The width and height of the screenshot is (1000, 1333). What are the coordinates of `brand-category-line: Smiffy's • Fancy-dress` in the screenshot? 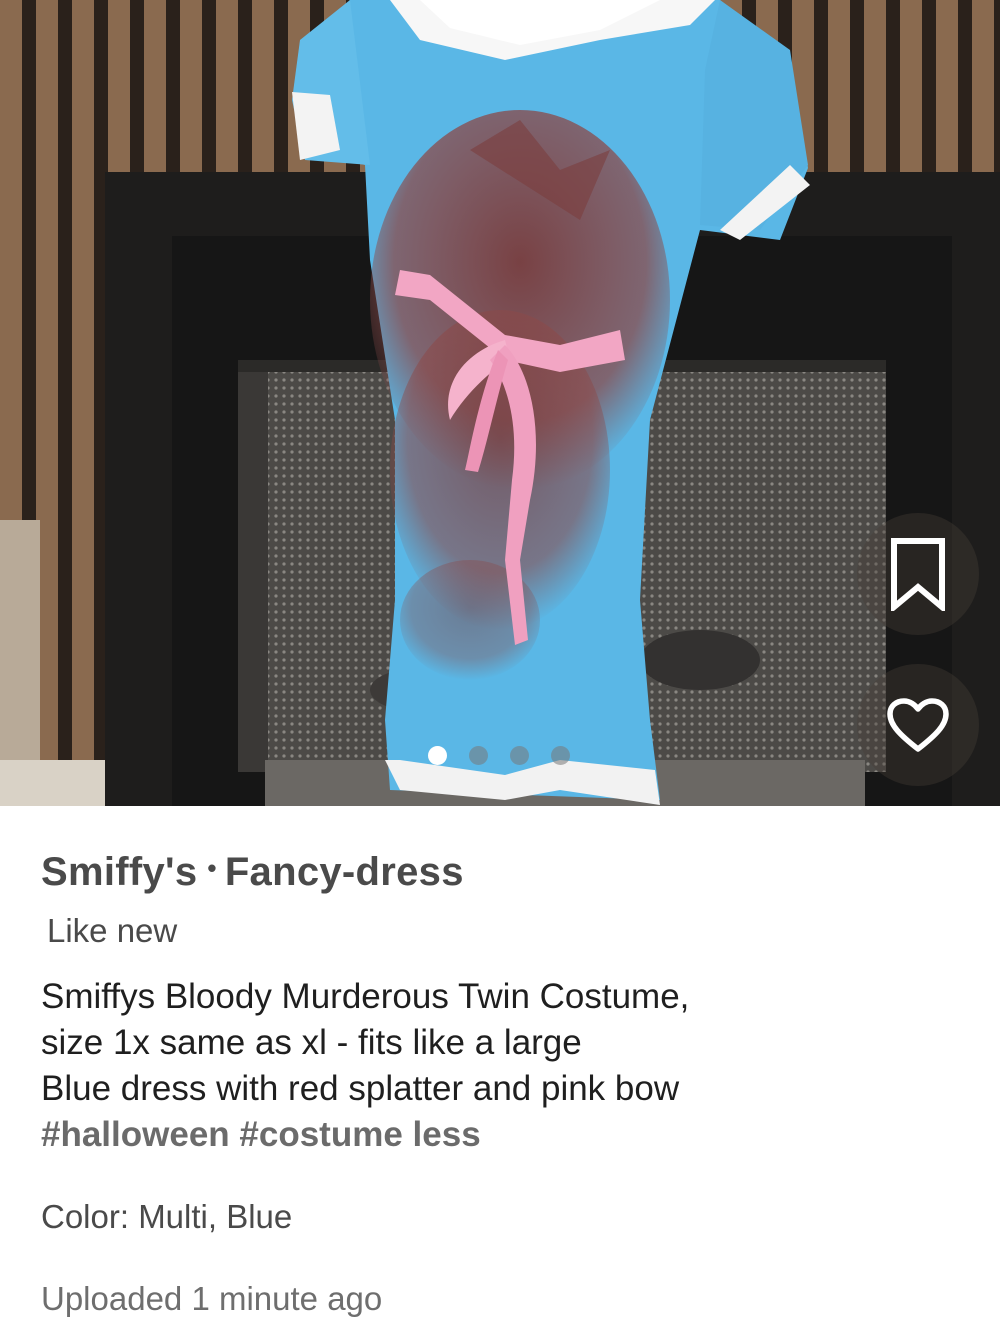 It's located at (252, 872).